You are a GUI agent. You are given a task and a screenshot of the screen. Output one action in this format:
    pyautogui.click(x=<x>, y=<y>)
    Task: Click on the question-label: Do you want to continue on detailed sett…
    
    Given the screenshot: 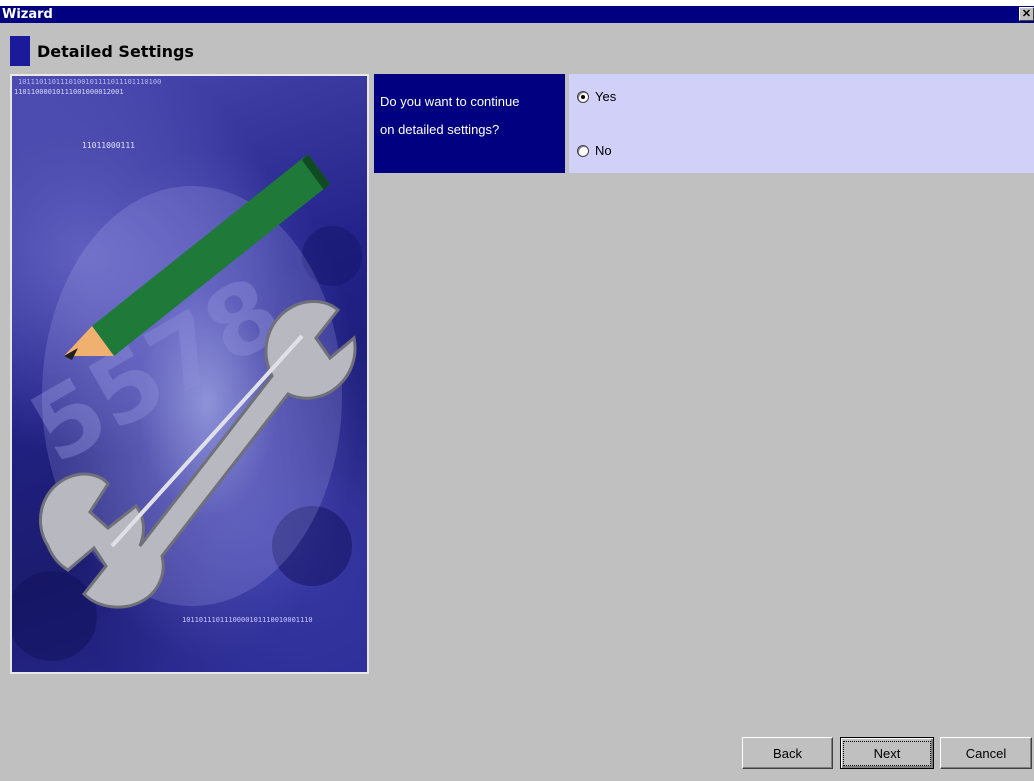 What is the action you would take?
    pyautogui.click(x=469, y=123)
    